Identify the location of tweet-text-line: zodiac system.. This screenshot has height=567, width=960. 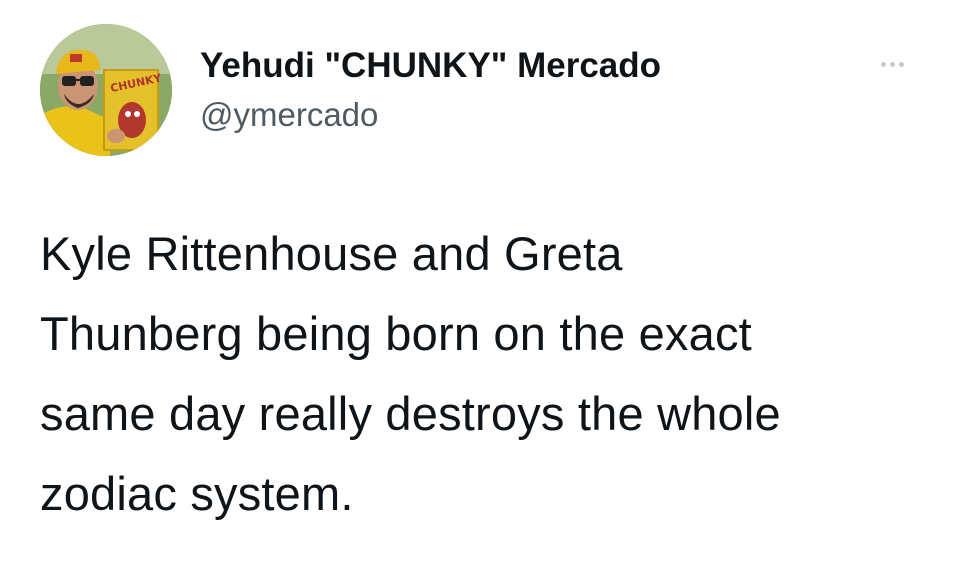
(197, 493).